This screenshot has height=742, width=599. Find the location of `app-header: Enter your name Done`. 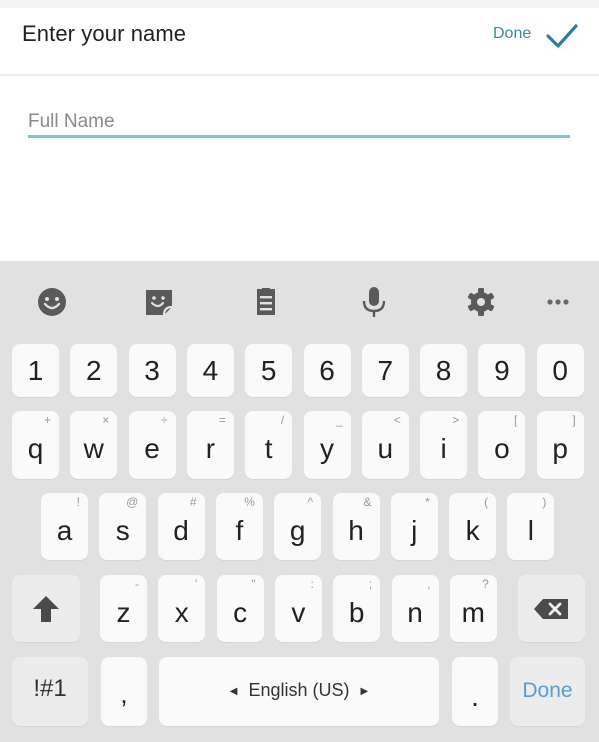

app-header: Enter your name Done is located at coordinates (299, 42).